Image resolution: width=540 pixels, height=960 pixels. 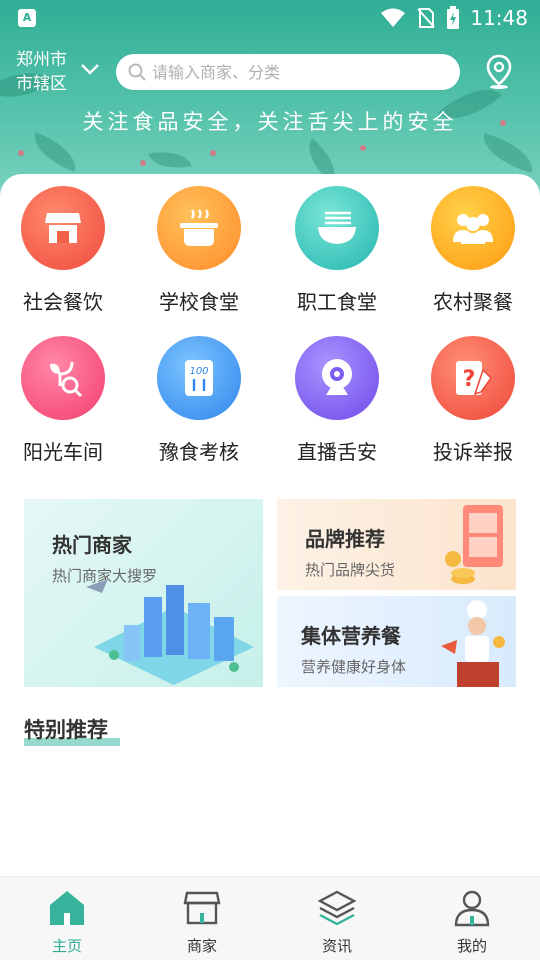 What do you see at coordinates (499, 18) in the screenshot?
I see `status-time: 11:48` at bounding box center [499, 18].